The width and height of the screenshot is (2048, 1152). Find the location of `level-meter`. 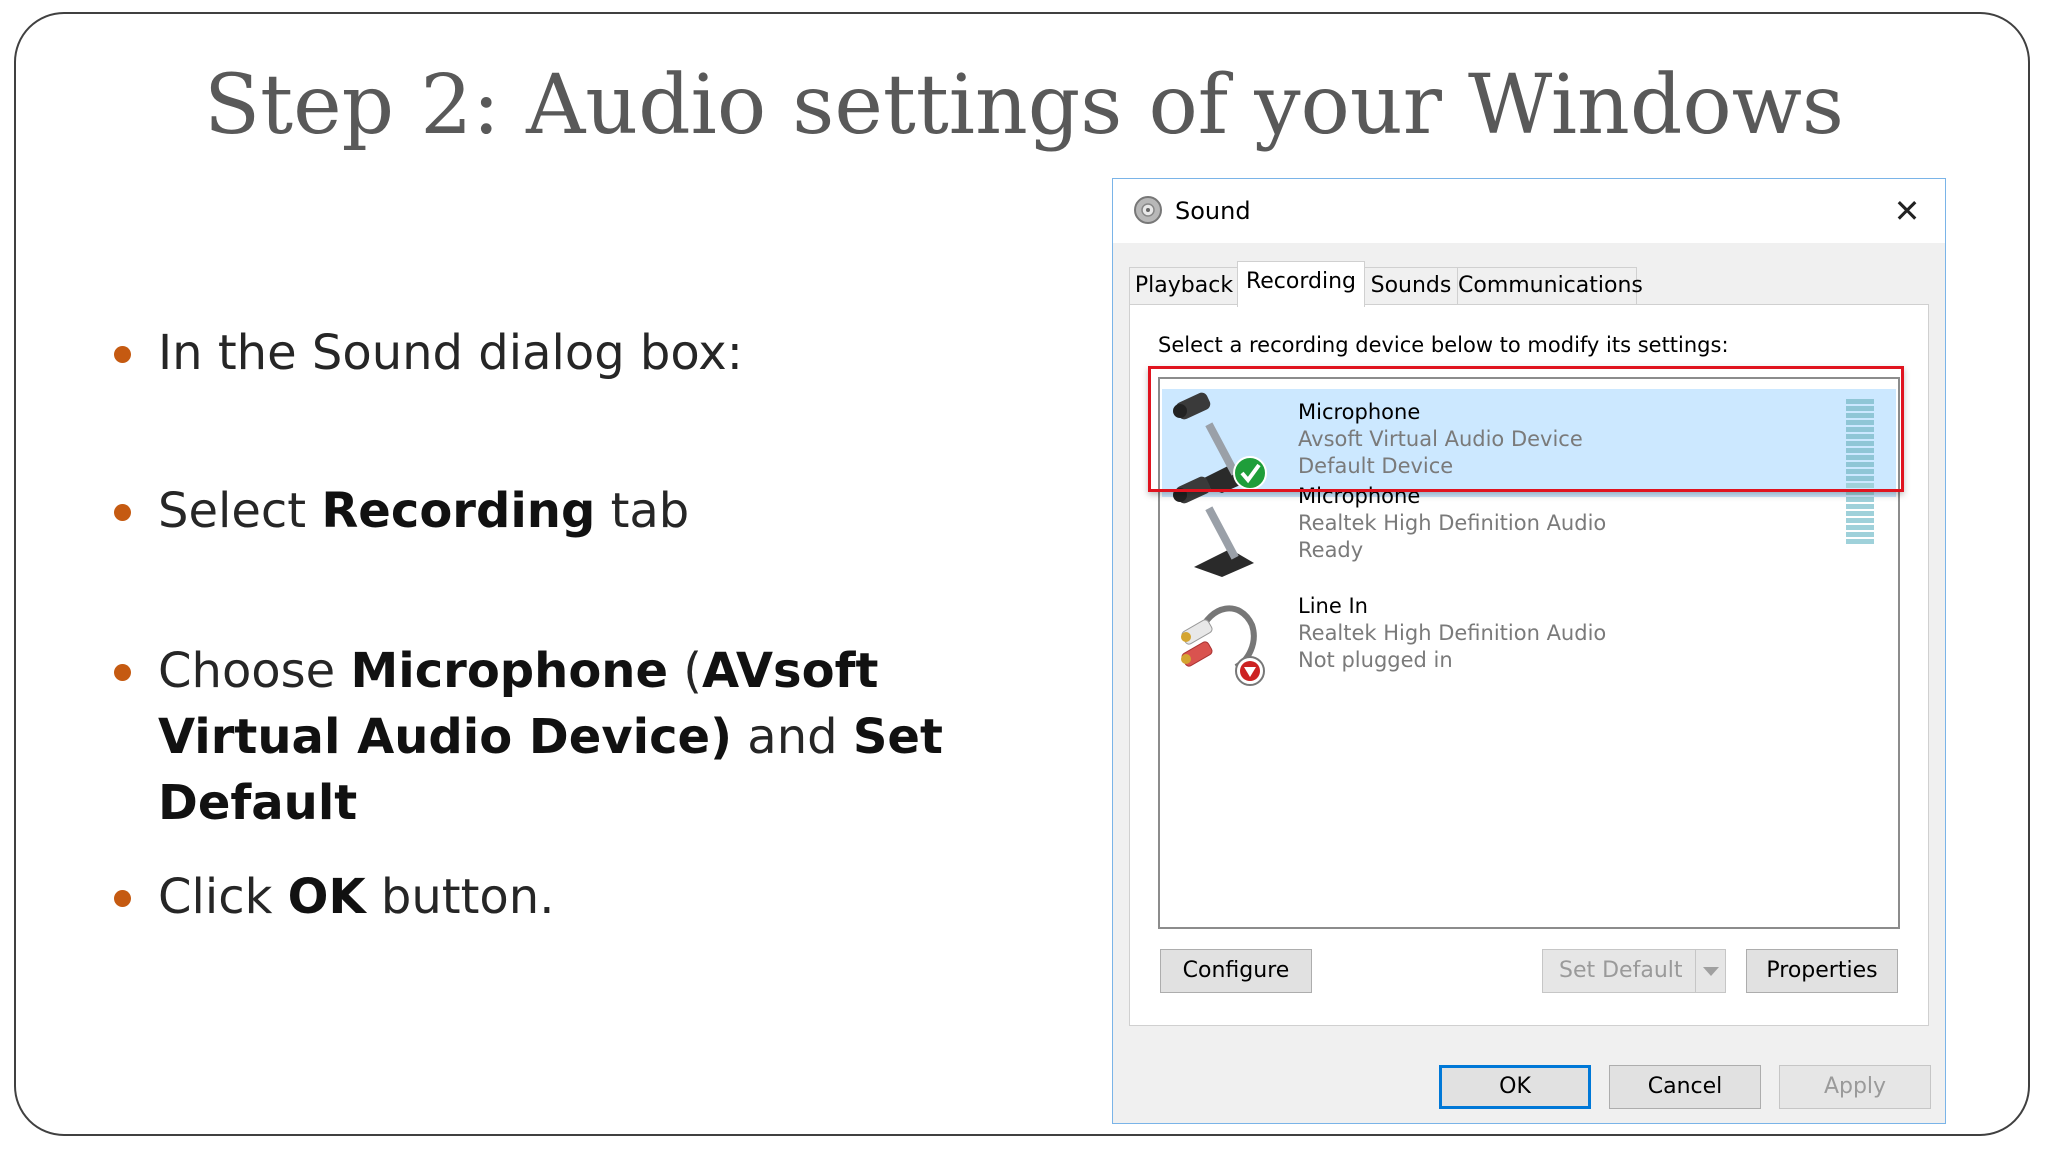

level-meter is located at coordinates (1860, 525).